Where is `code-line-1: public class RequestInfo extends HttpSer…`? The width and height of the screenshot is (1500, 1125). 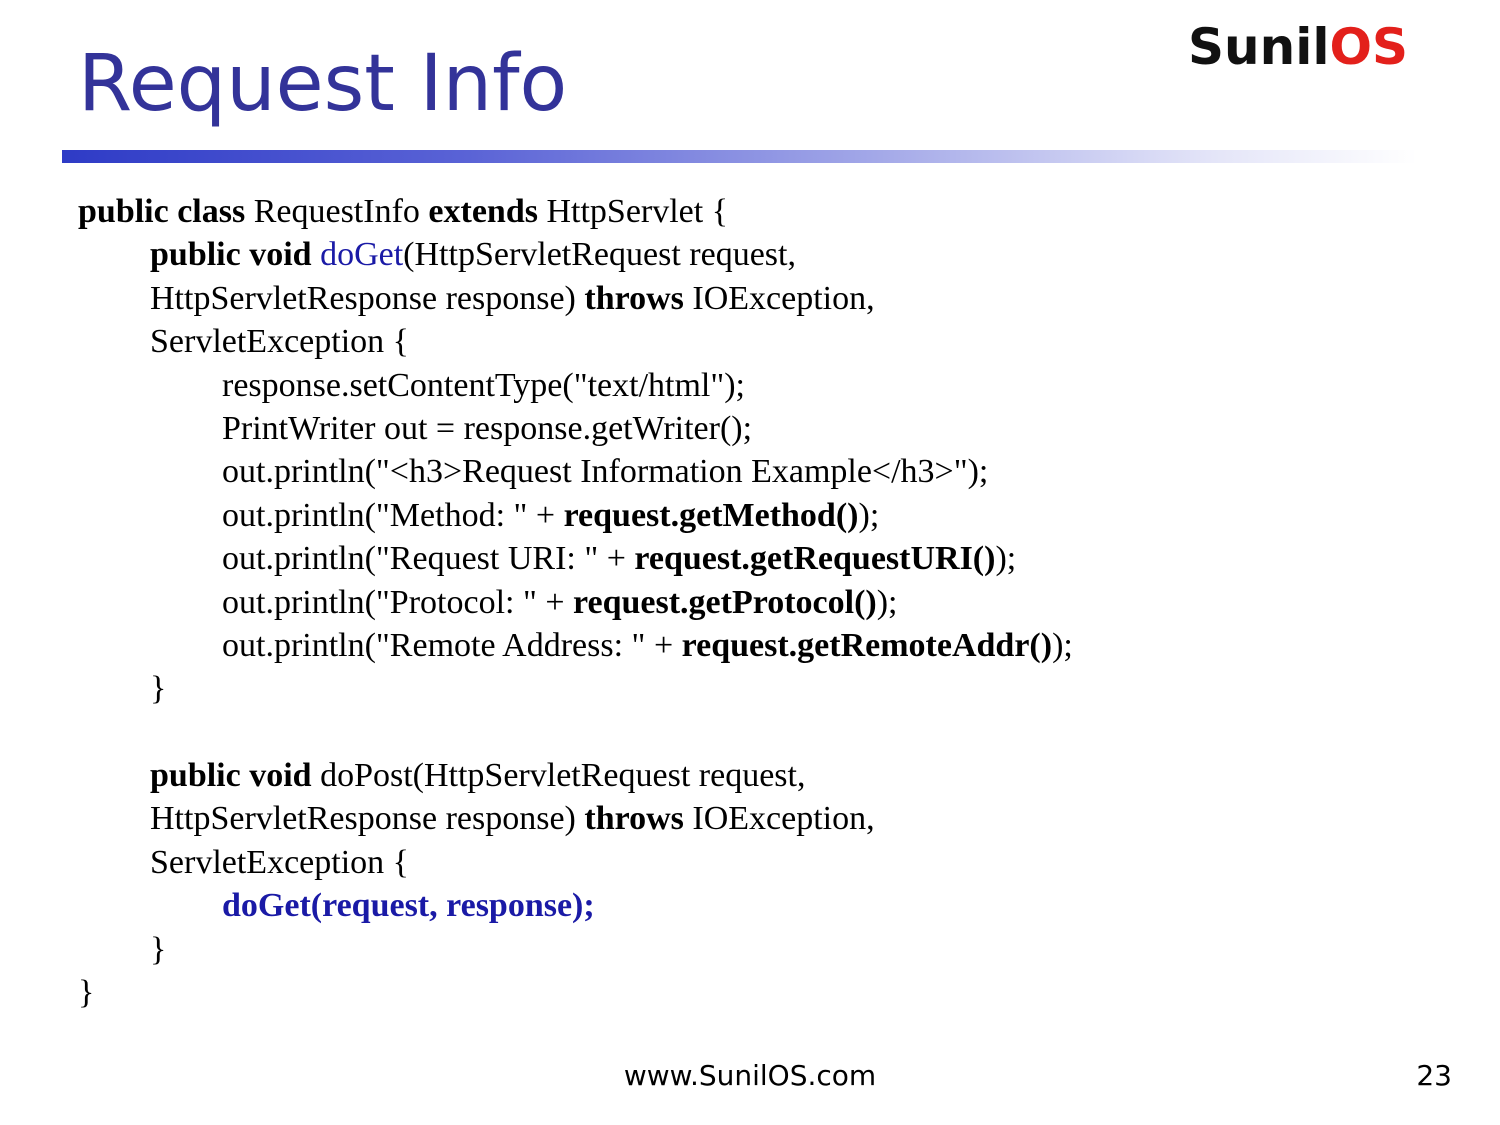
code-line-1: public class RequestInfo extends HttpSer… is located at coordinates (575, 211).